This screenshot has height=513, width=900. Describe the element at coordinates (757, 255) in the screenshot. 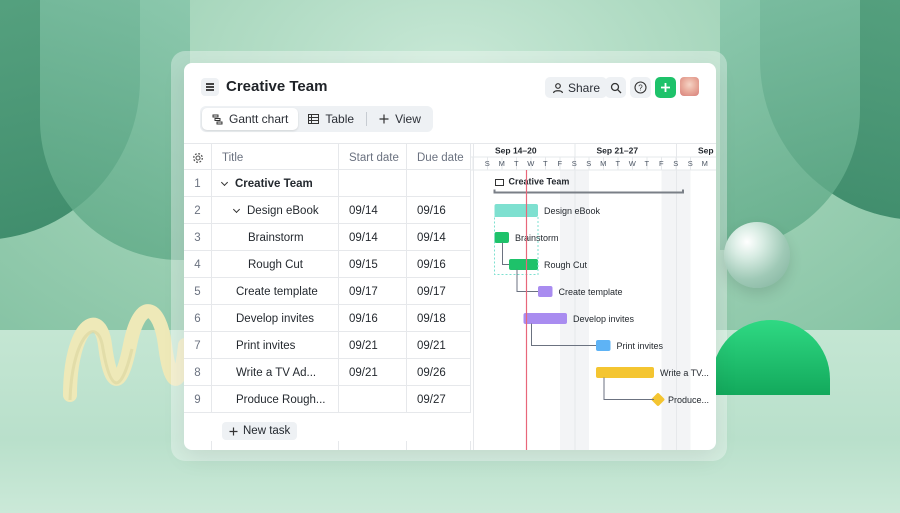

I see `decor-glass-sphere` at that location.